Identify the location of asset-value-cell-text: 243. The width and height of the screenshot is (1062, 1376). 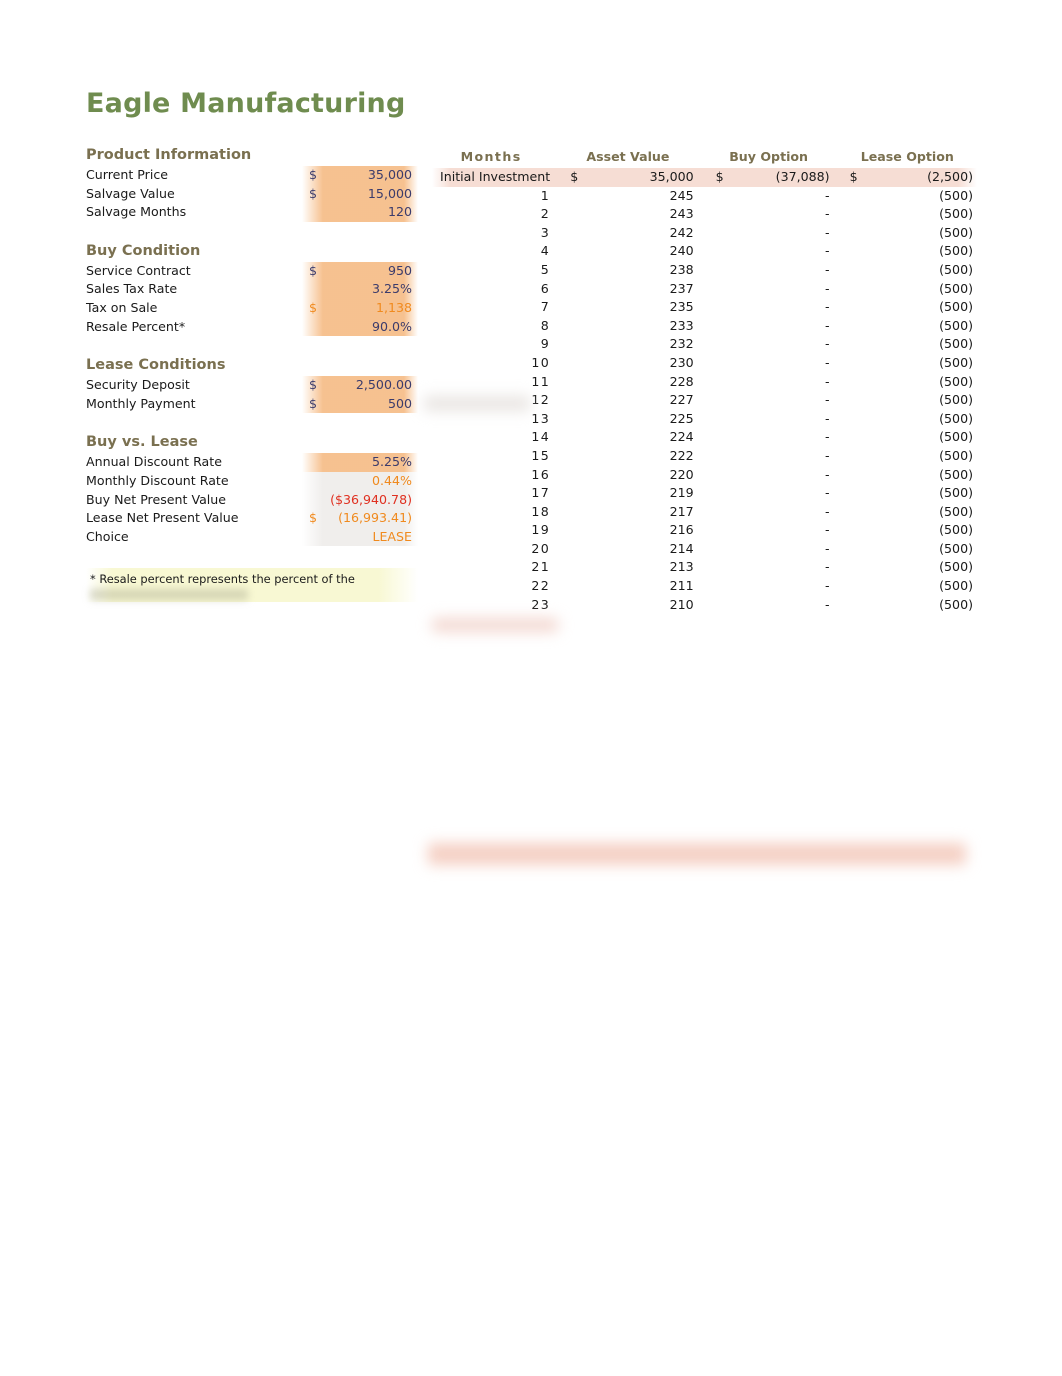
(681, 214).